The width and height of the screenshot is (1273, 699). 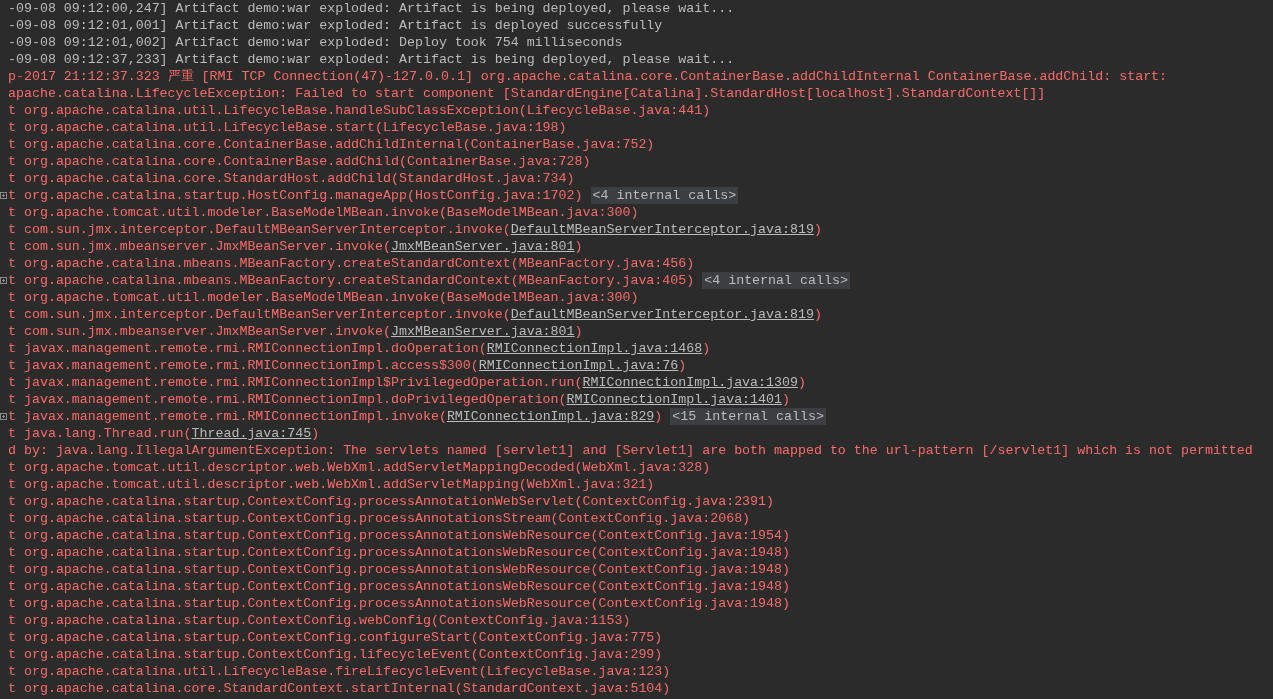 I want to click on log-text: t org.apache.tomcat.util.descriptor.web.WebXml.addServletMapping(WebXml.java:321), so click(x=331, y=484).